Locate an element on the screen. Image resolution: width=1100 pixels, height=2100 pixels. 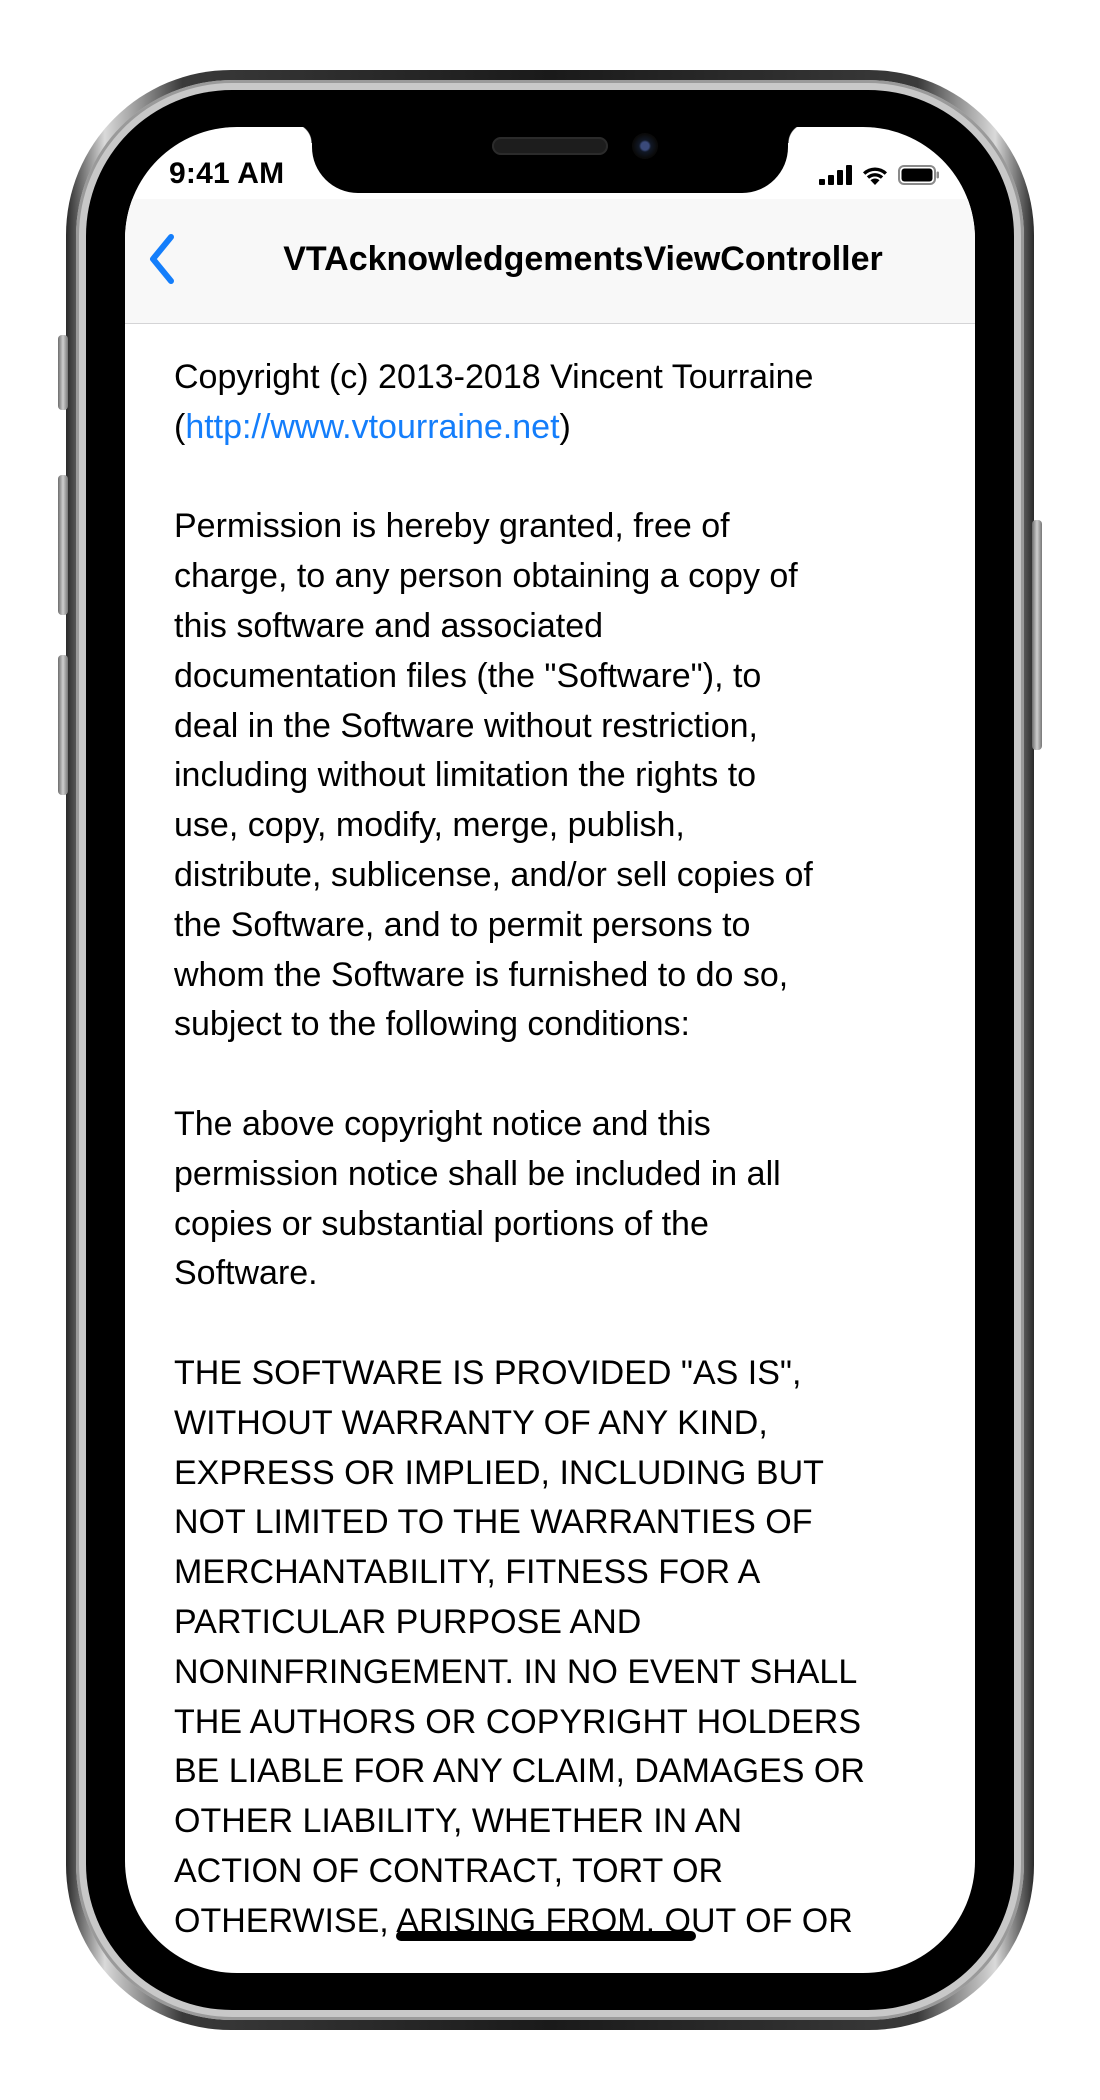
home-indicator is located at coordinates (546, 1936).